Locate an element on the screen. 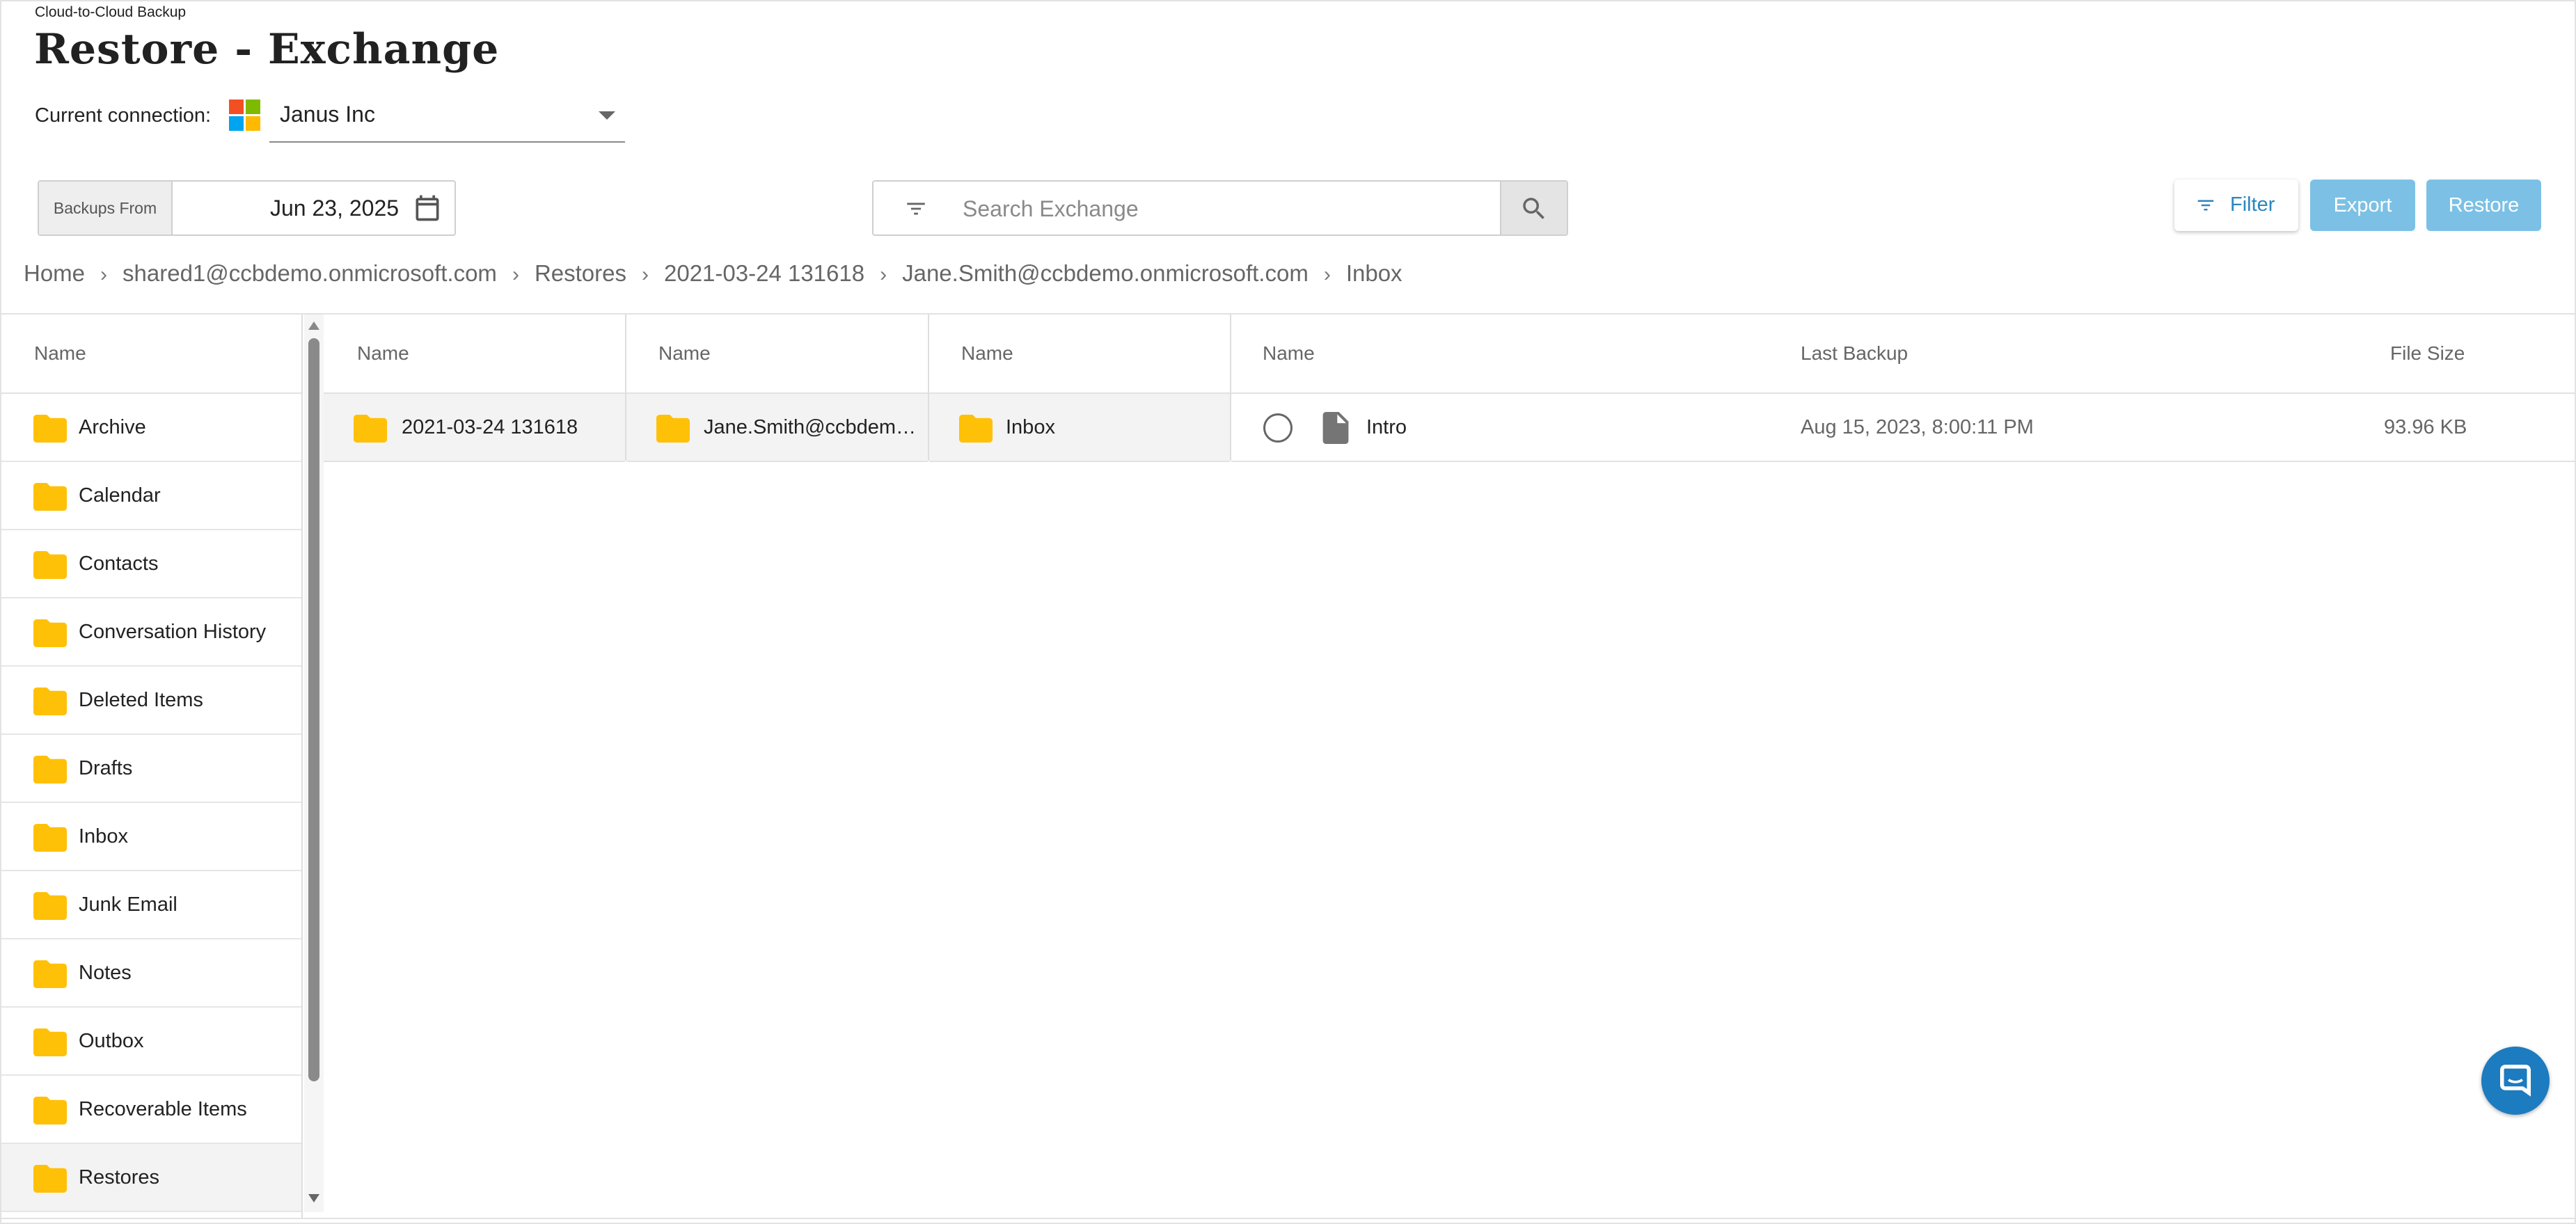 The image size is (2576, 1224). folder-item-label: Conversation History is located at coordinates (173, 632).